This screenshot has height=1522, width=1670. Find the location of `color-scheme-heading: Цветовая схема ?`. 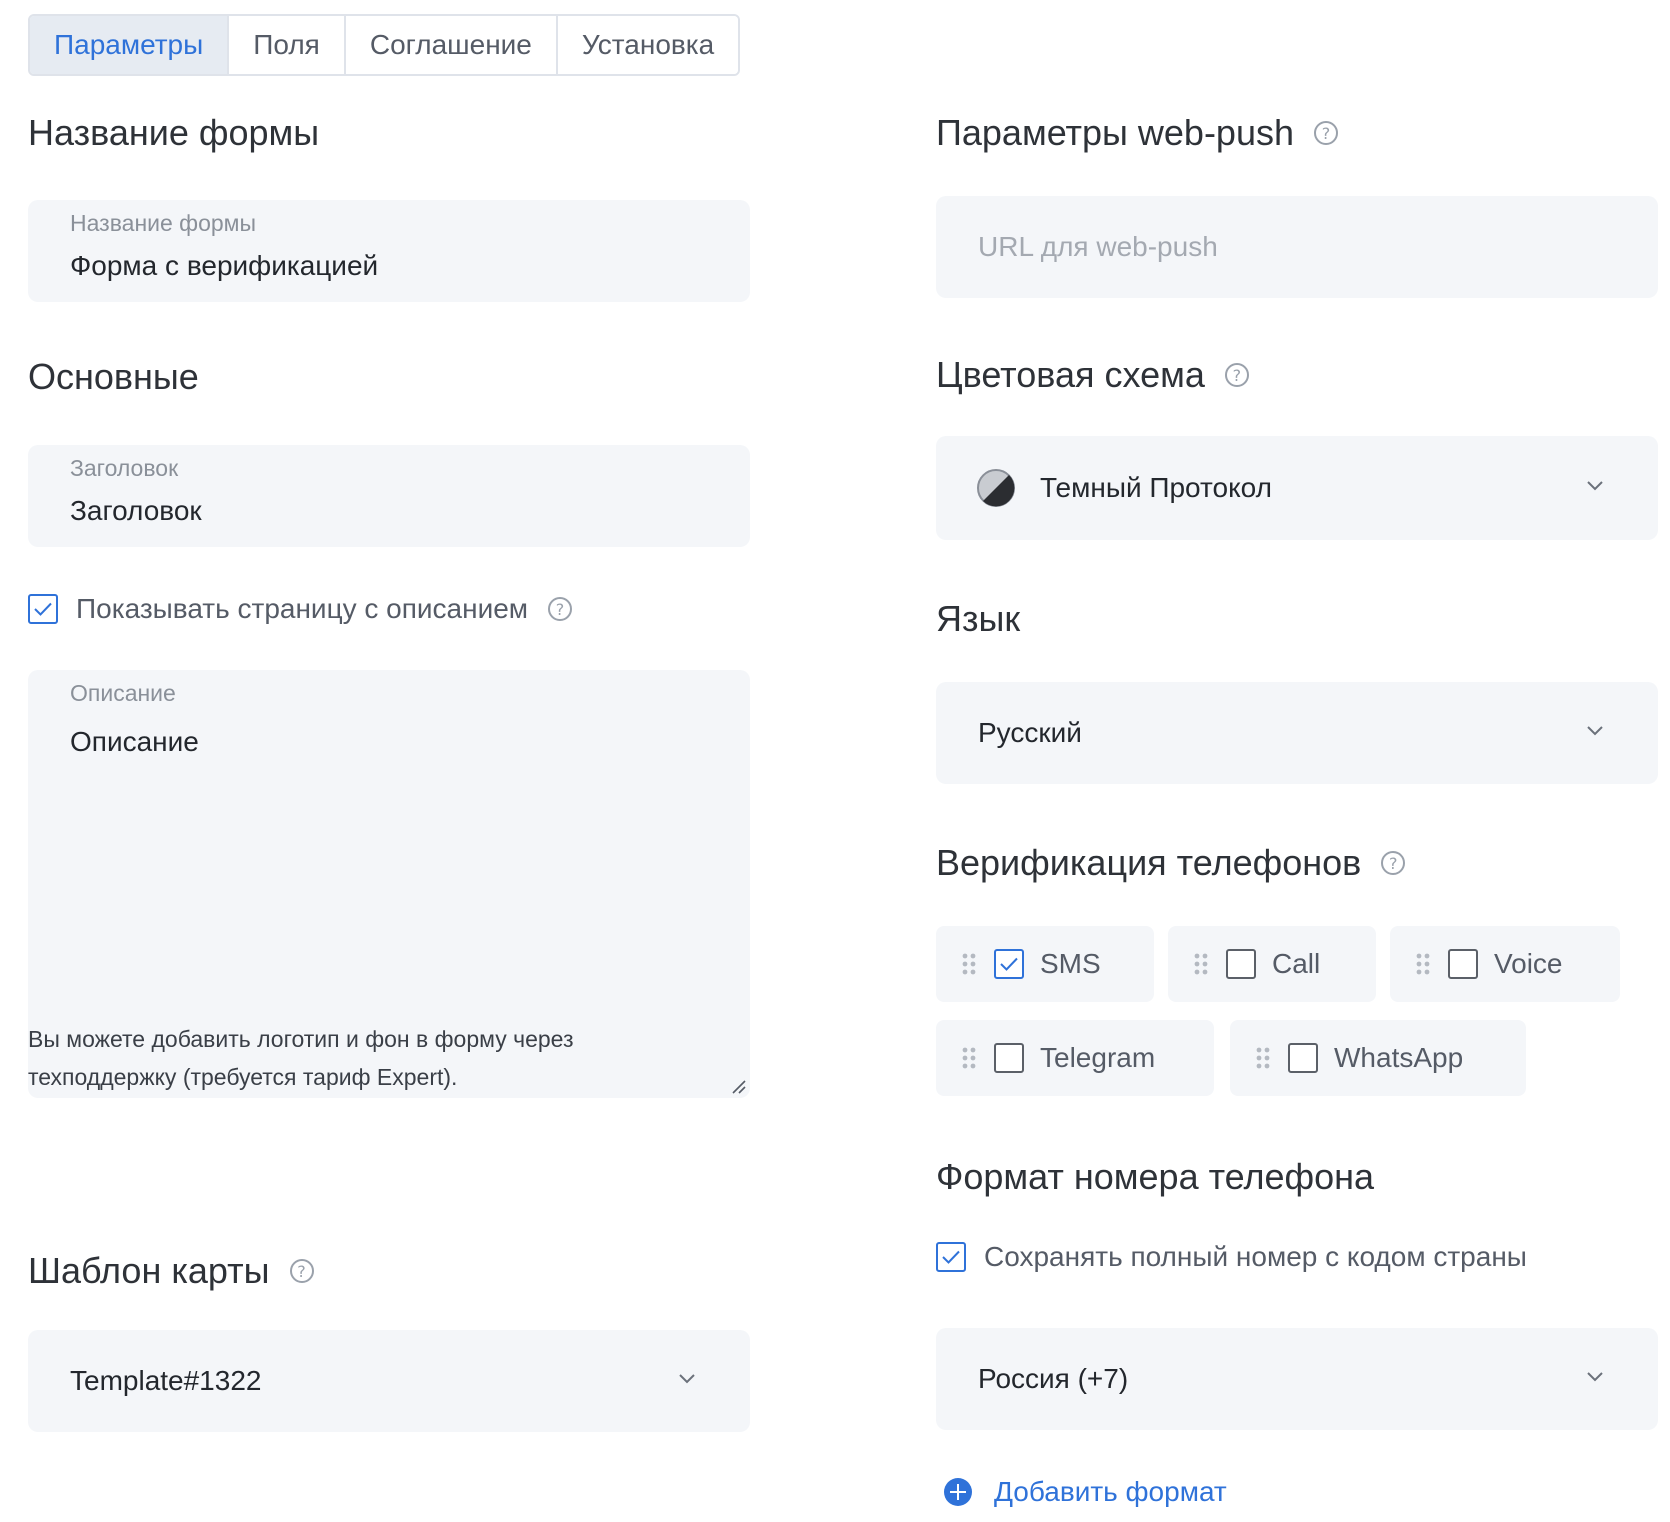

color-scheme-heading: Цветовая схема ? is located at coordinates (1092, 375).